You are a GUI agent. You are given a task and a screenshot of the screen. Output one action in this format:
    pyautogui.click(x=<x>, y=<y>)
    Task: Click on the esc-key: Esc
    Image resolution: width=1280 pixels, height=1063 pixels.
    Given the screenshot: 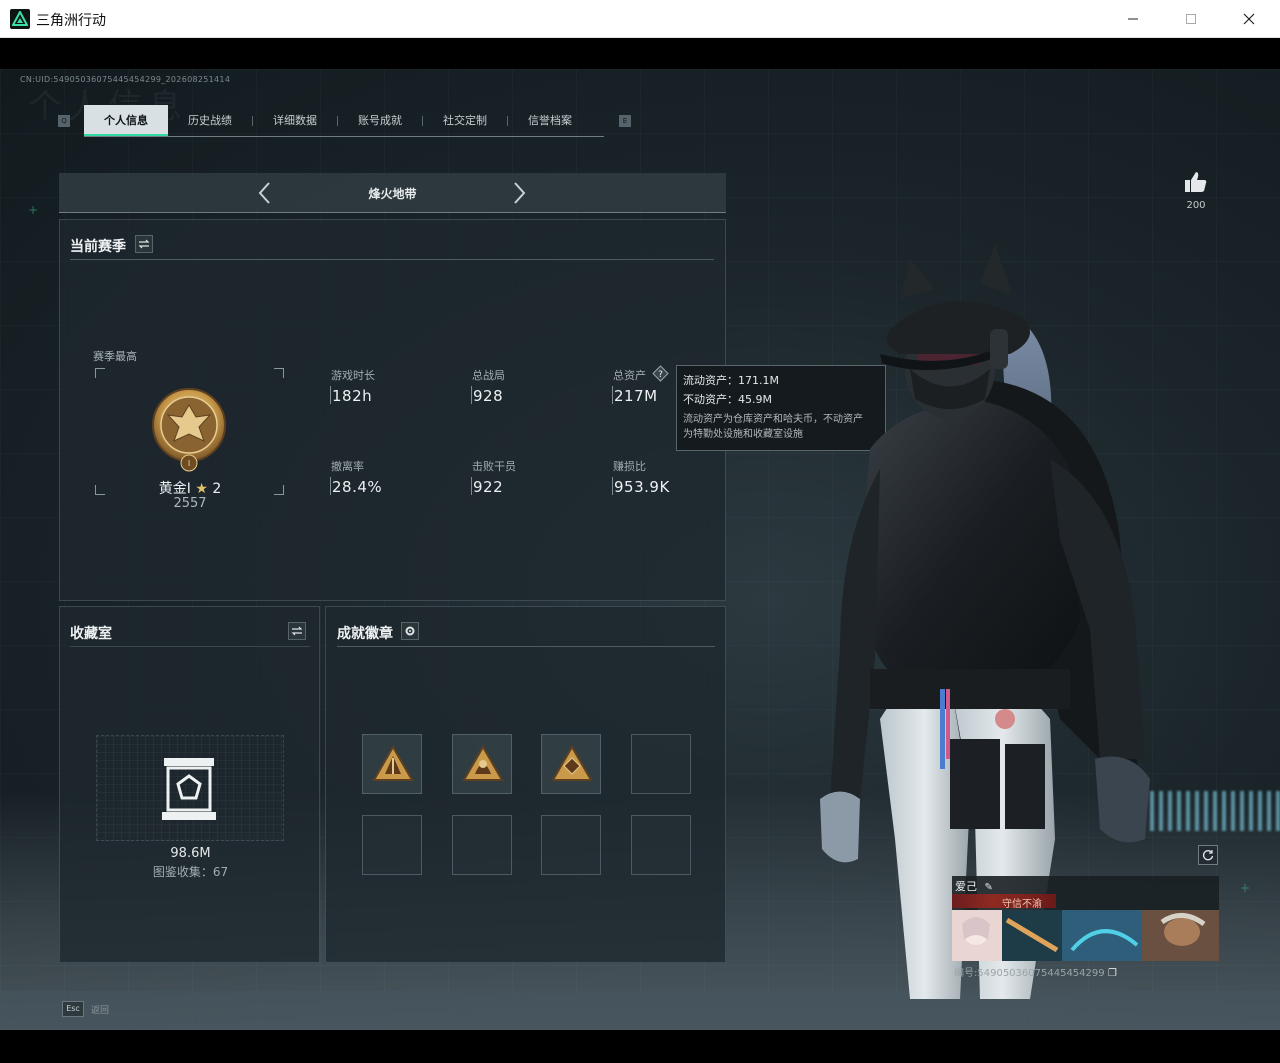 What is the action you would take?
    pyautogui.click(x=73, y=1009)
    